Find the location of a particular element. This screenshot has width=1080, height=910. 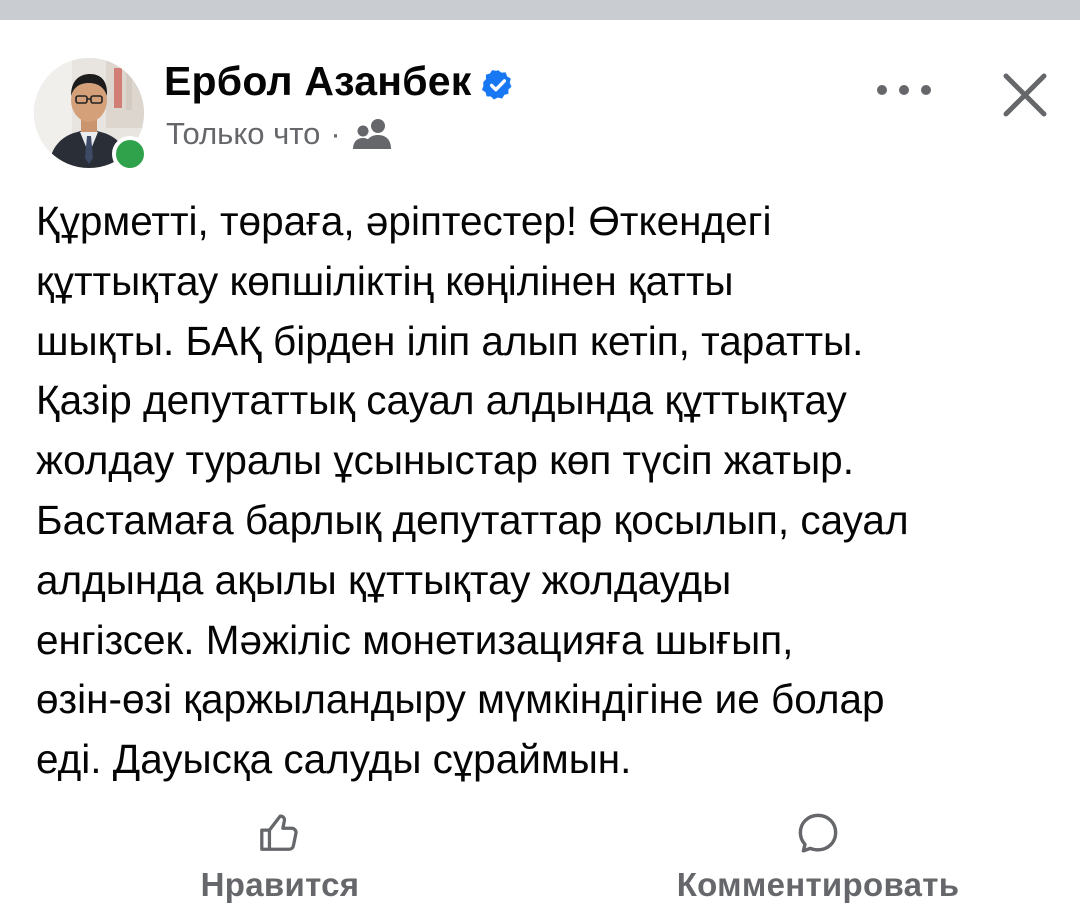

comment-button: Комментировать is located at coordinates (818, 857).